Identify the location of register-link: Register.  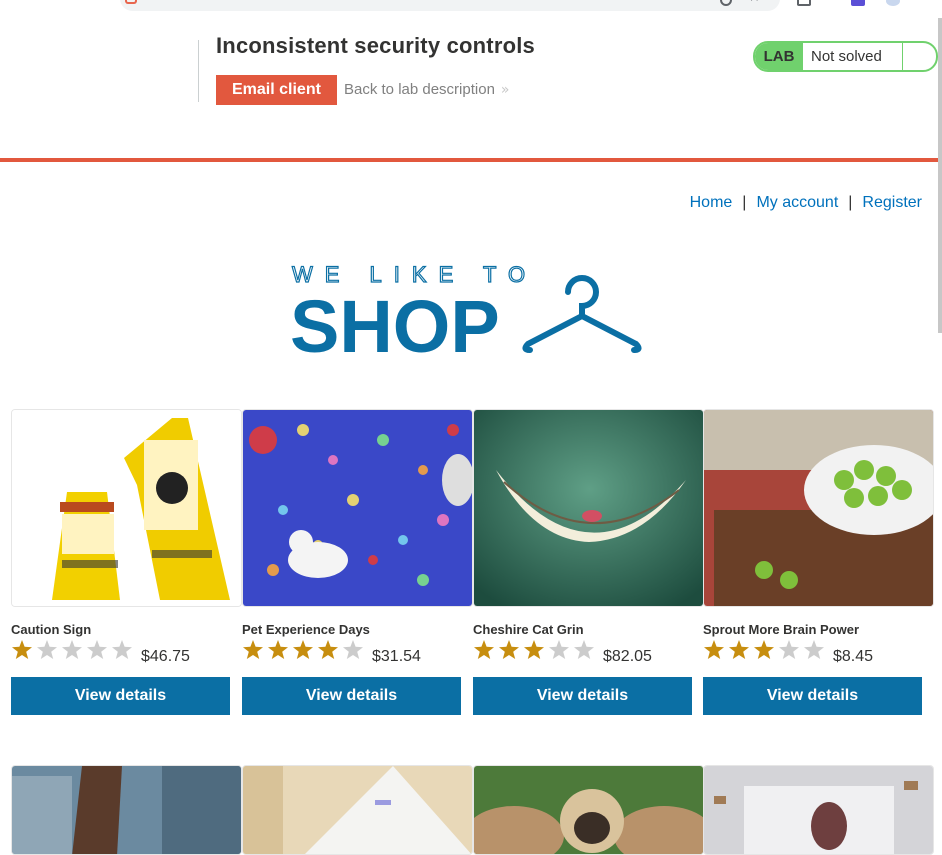
(892, 202).